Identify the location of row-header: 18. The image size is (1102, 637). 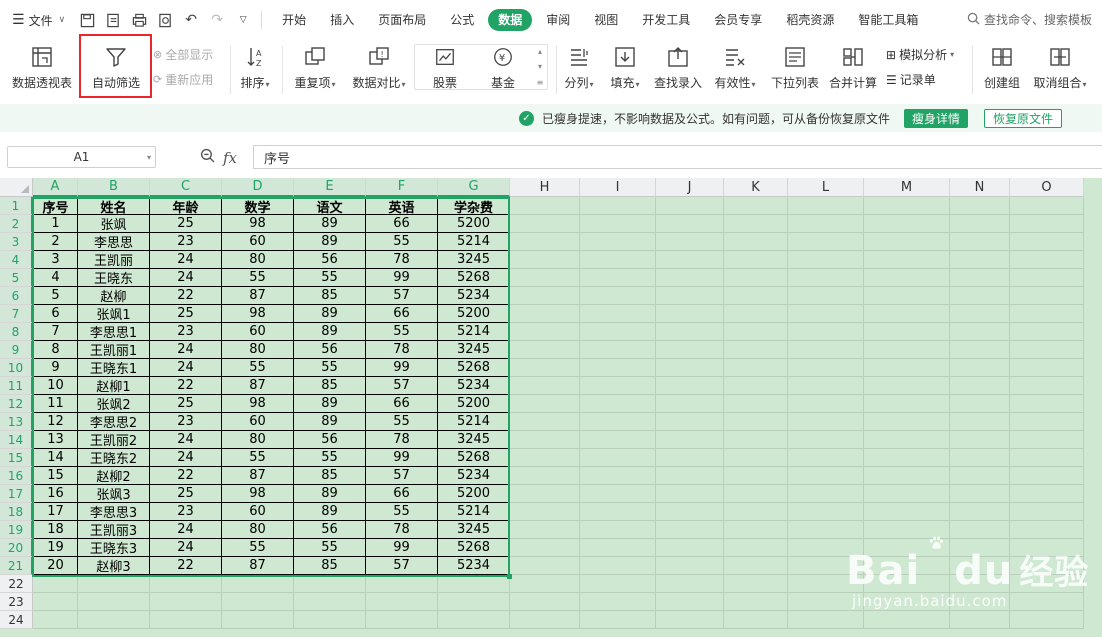
(16, 512).